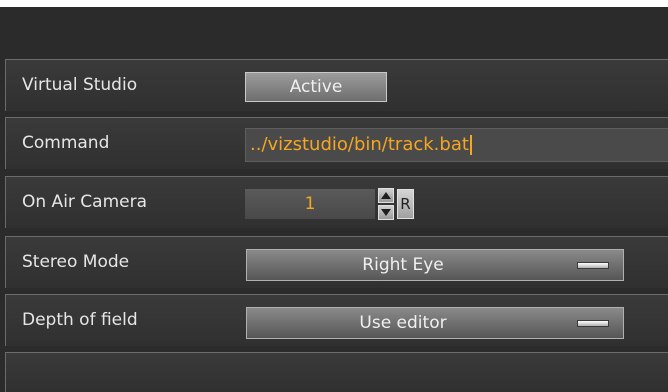 The height and width of the screenshot is (392, 668). Describe the element at coordinates (76, 262) in the screenshot. I see `stereo-mode-label: Stereo Mode` at that location.